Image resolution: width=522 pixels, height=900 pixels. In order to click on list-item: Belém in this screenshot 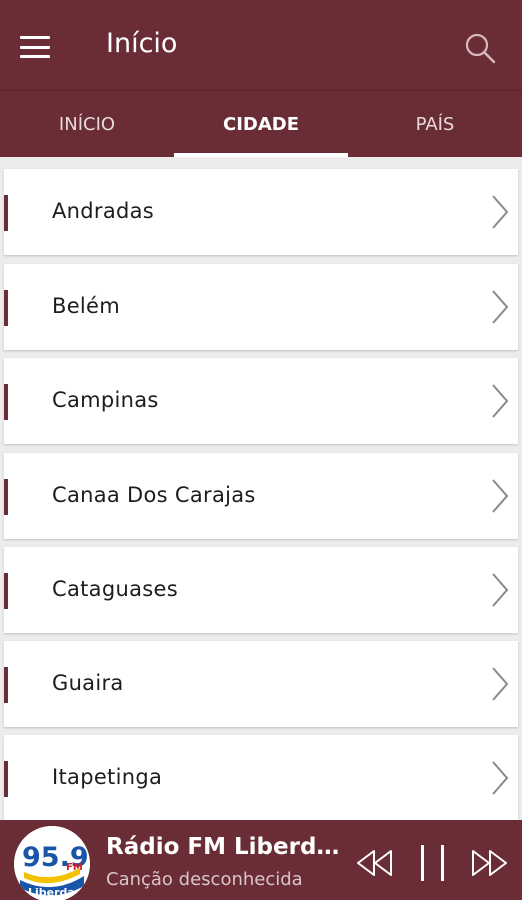, I will do `click(261, 307)`.